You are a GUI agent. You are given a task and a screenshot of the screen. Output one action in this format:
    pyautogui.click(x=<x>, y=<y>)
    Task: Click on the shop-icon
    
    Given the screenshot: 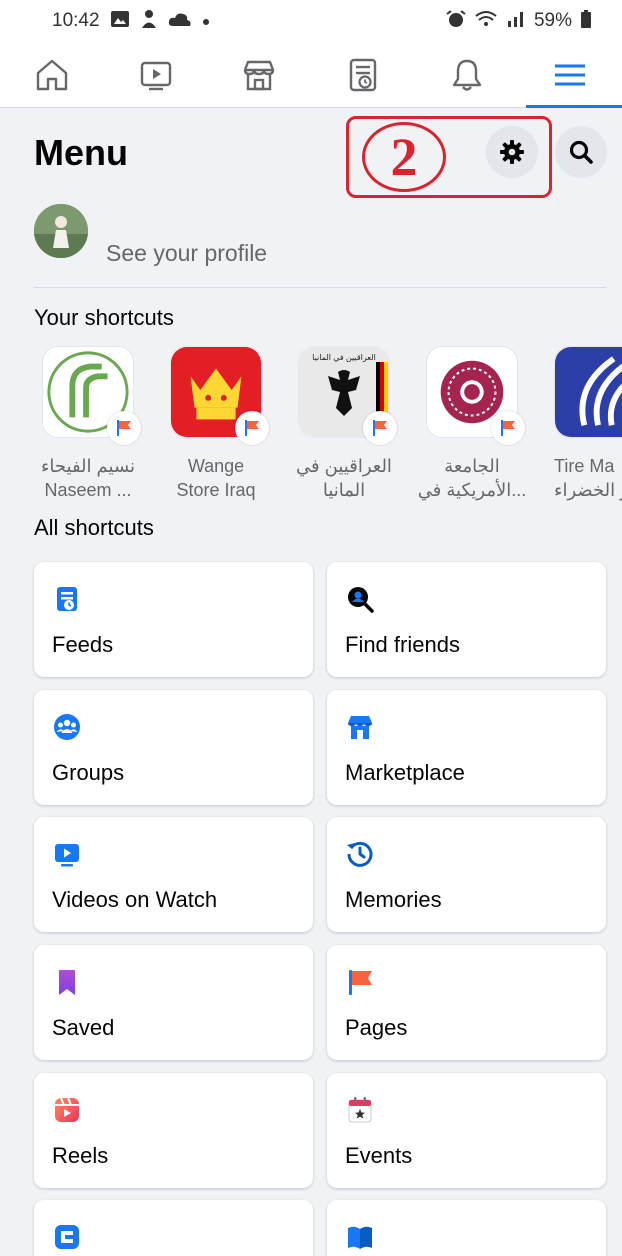 What is the action you would take?
    pyautogui.click(x=259, y=75)
    